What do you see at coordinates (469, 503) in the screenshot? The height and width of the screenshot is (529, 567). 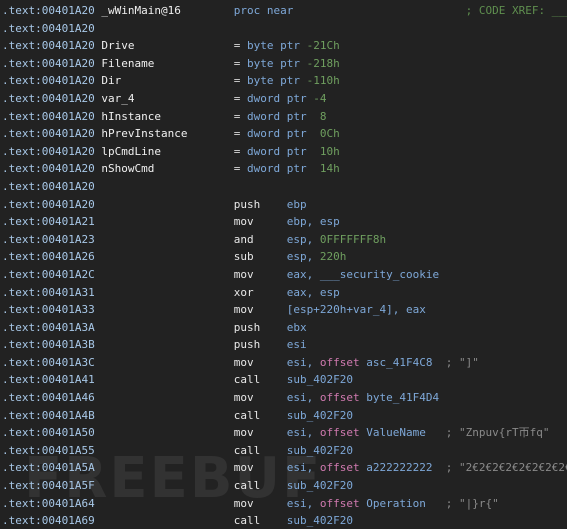 I see `string-comment: ; "|}r{"` at bounding box center [469, 503].